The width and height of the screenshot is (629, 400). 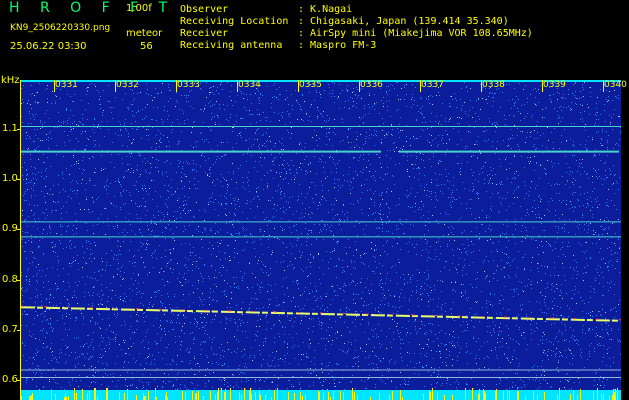 What do you see at coordinates (10, 279) in the screenshot?
I see `y-tick-label: 0.8` at bounding box center [10, 279].